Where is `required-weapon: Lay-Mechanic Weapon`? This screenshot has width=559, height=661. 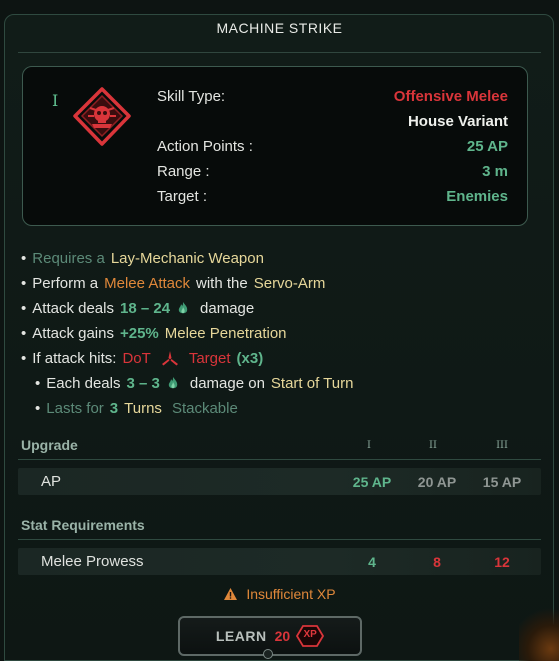 required-weapon: Lay-Mechanic Weapon is located at coordinates (187, 258).